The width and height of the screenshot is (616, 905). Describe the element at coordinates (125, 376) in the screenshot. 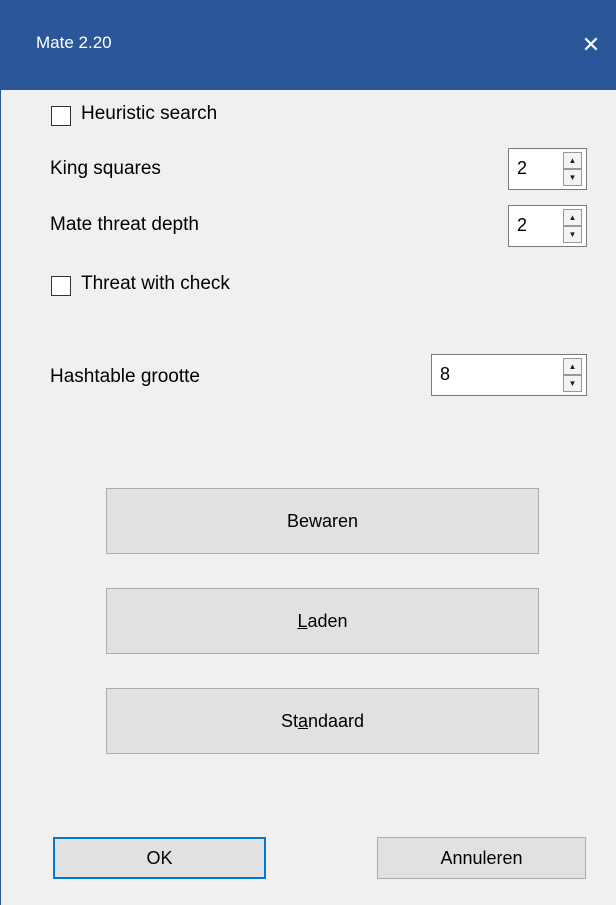

I see `hashtable-size-label: Hashtable grootte` at that location.